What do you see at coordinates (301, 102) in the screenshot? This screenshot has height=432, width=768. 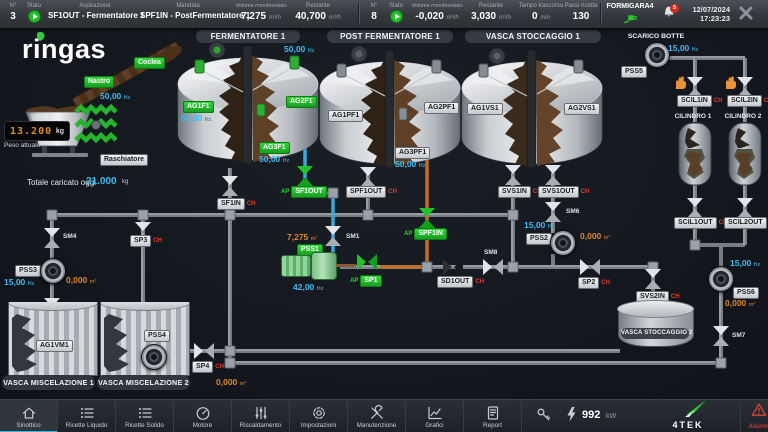 I see `ag2f1-label: AG2F1` at bounding box center [301, 102].